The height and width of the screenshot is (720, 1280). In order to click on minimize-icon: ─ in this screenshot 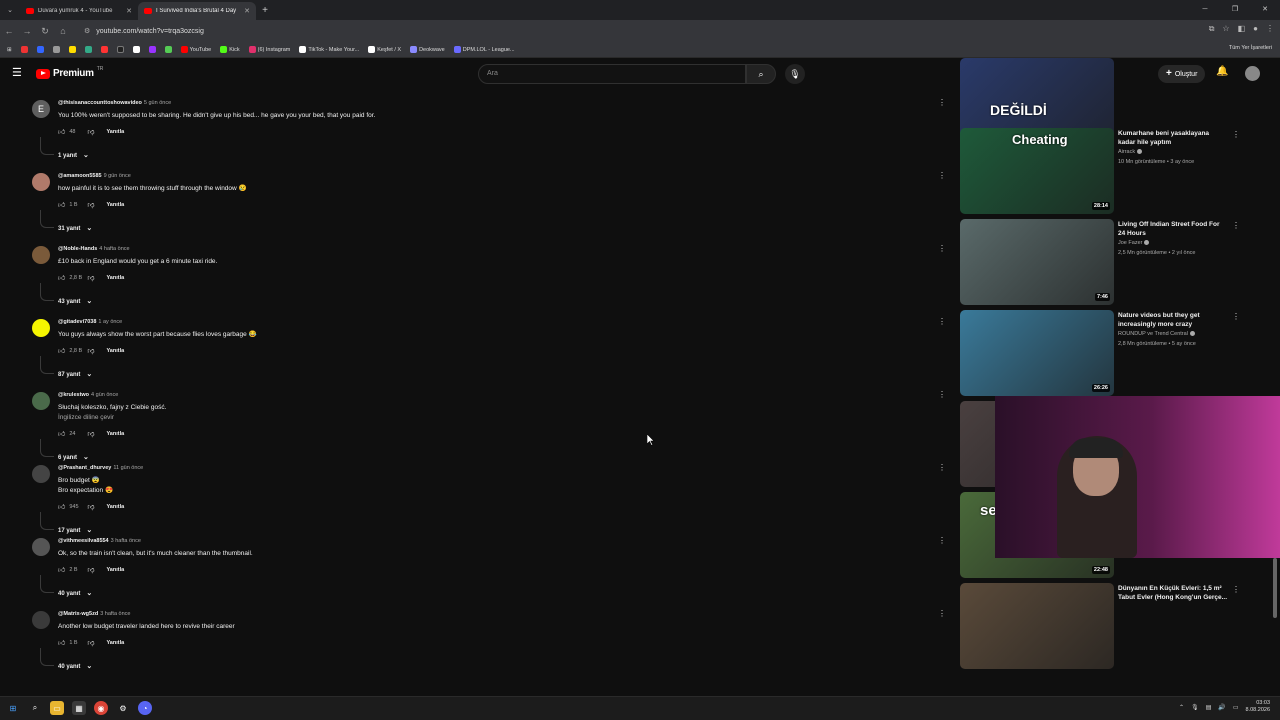, I will do `click(1205, 10)`.